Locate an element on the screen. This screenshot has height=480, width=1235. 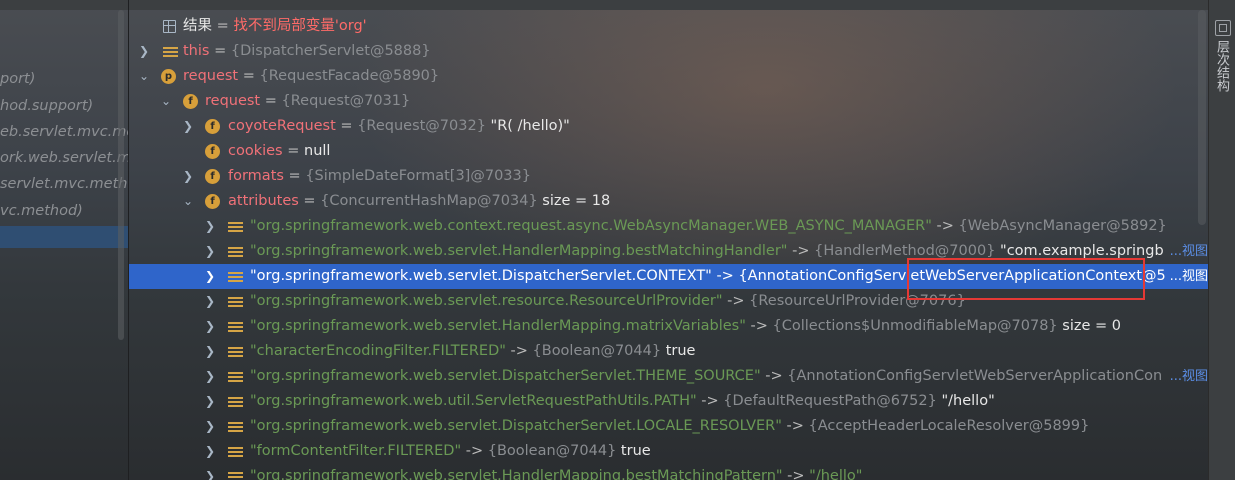
result-error-text: 找不到局部变量'org' is located at coordinates (300, 26).